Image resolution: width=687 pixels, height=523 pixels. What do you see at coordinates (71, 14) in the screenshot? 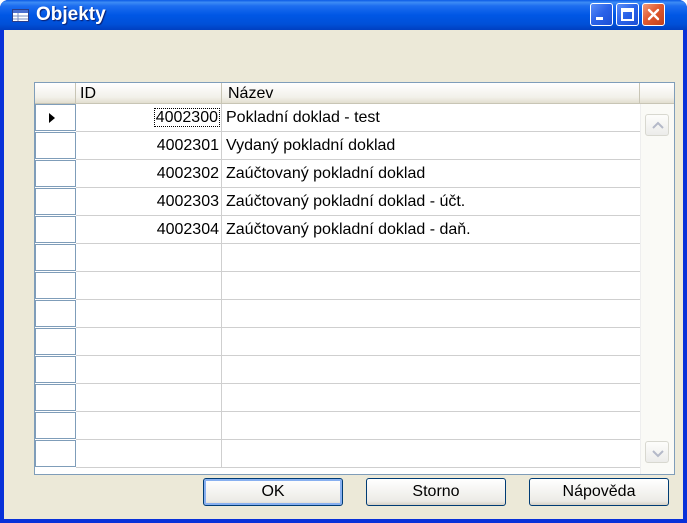
I see `window-title: Objekty` at bounding box center [71, 14].